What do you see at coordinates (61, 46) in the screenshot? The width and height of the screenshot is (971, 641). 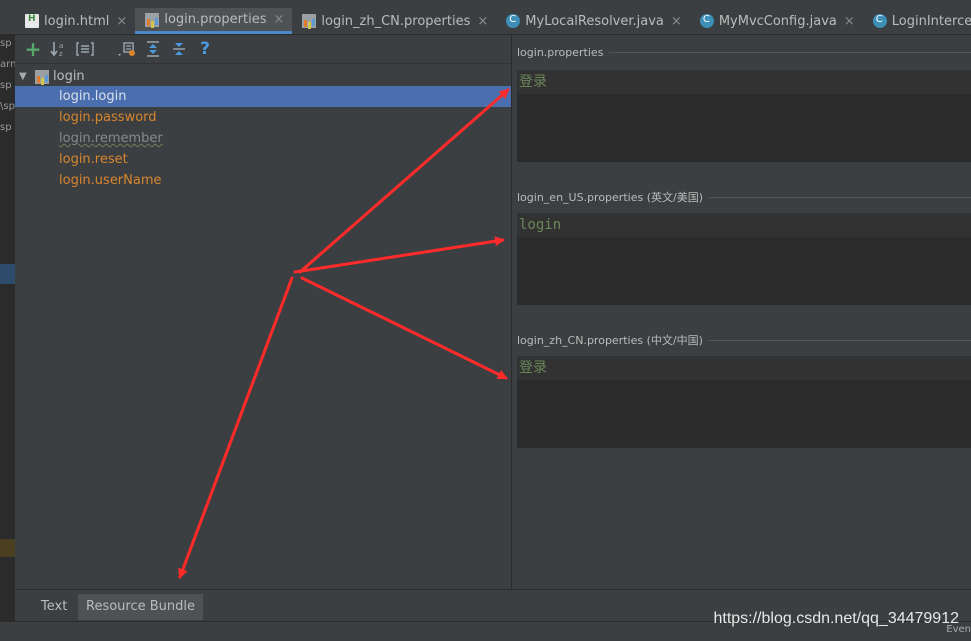 I see `svg-text: a` at bounding box center [61, 46].